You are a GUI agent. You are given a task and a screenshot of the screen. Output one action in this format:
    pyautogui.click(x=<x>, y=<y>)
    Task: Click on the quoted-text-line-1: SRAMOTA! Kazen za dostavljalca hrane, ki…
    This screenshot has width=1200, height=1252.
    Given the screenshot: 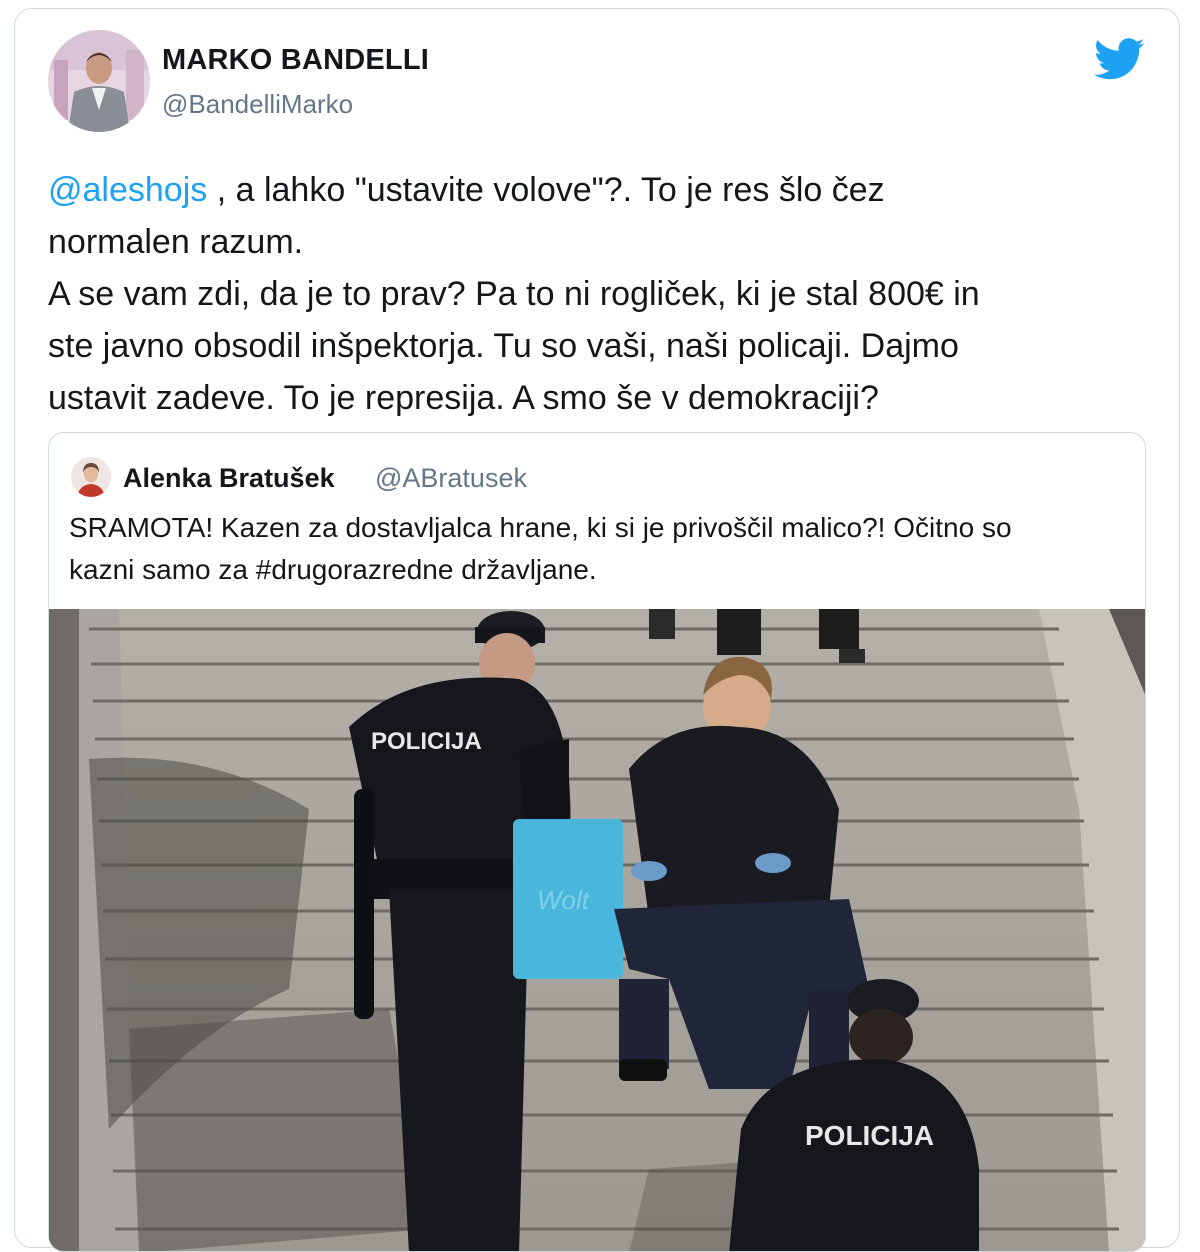 What is the action you would take?
    pyautogui.click(x=540, y=527)
    